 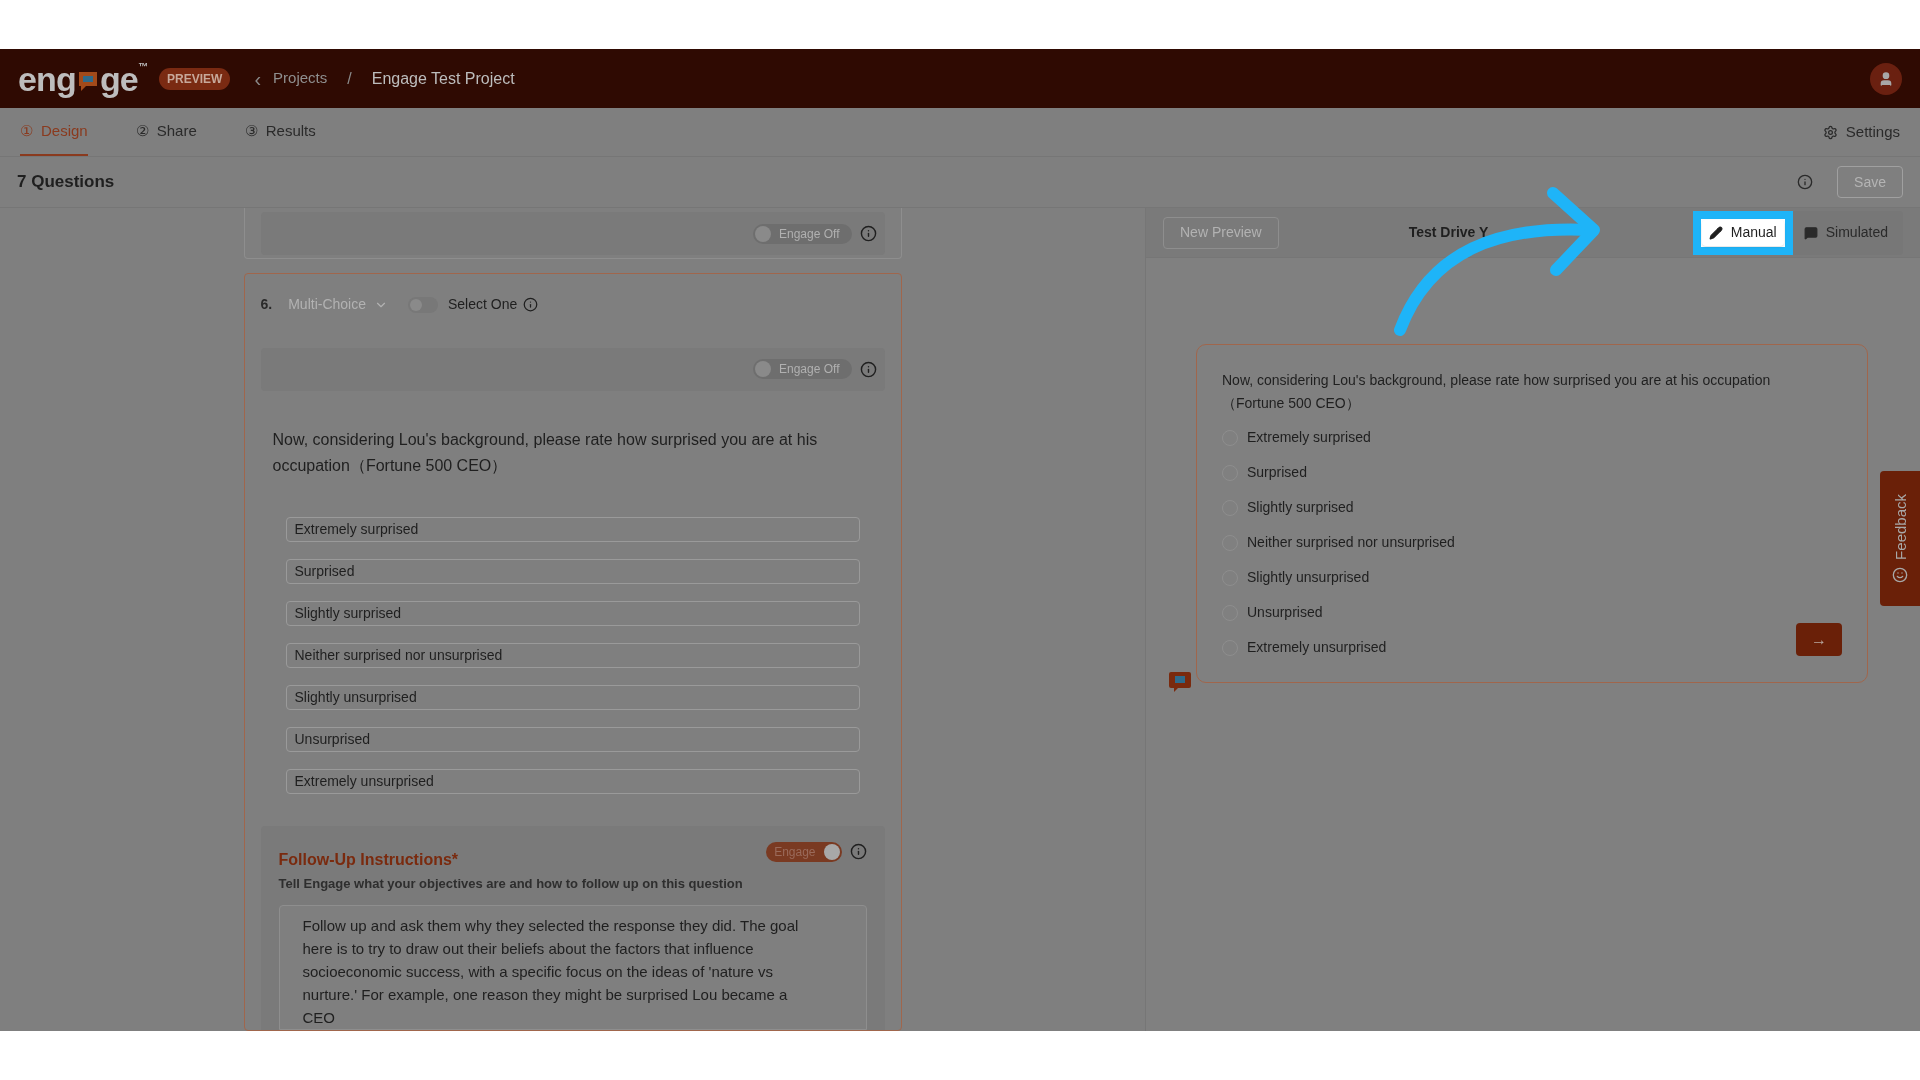 I want to click on radio-option: Extremely surprised, so click(x=1296, y=437).